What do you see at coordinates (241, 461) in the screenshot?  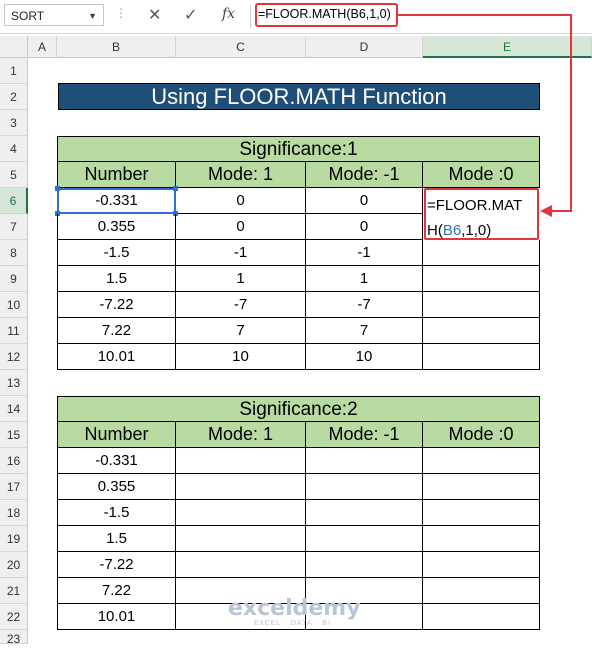 I see `cell-c16` at bounding box center [241, 461].